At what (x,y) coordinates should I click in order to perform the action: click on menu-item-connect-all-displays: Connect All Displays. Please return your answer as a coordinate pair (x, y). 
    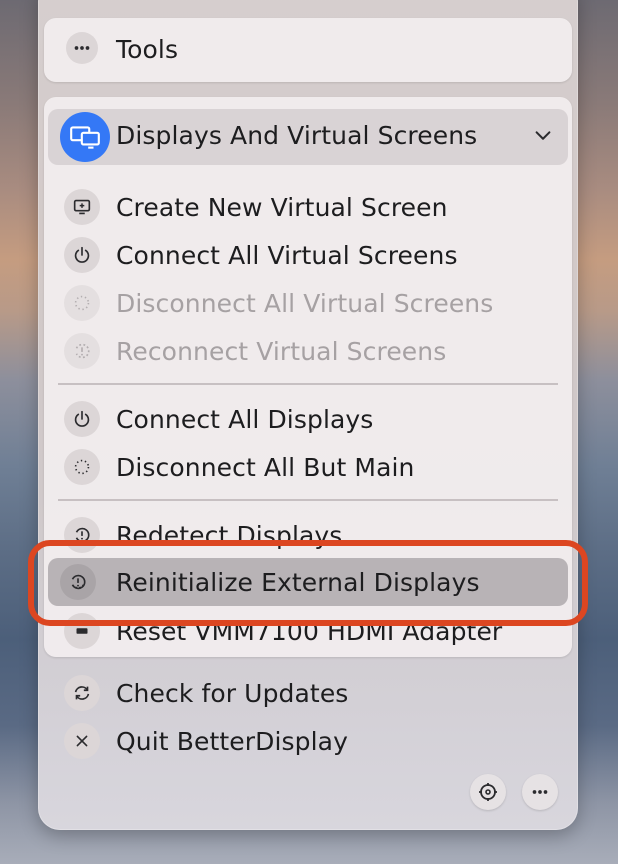
    Looking at the image, I should click on (308, 419).